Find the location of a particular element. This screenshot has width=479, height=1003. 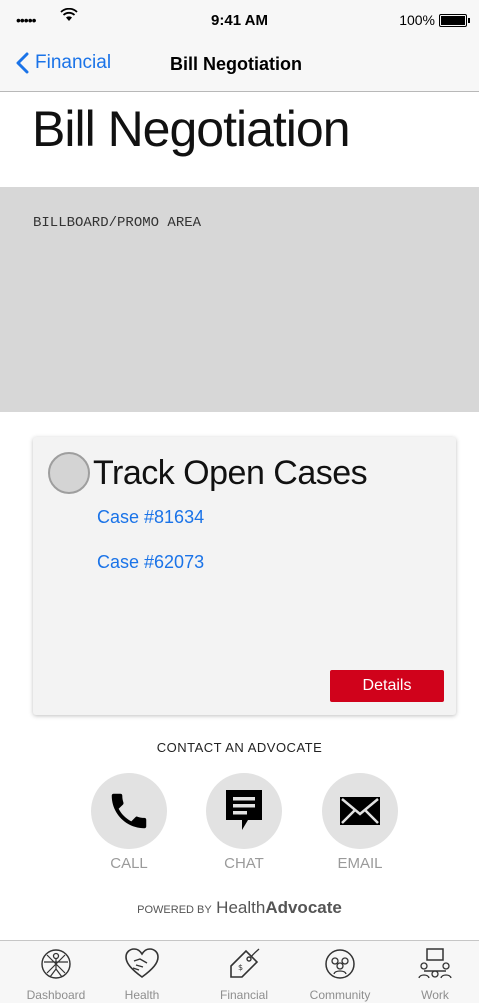

powered-by: POWERED BY HealthAdvocate is located at coordinates (239, 908).